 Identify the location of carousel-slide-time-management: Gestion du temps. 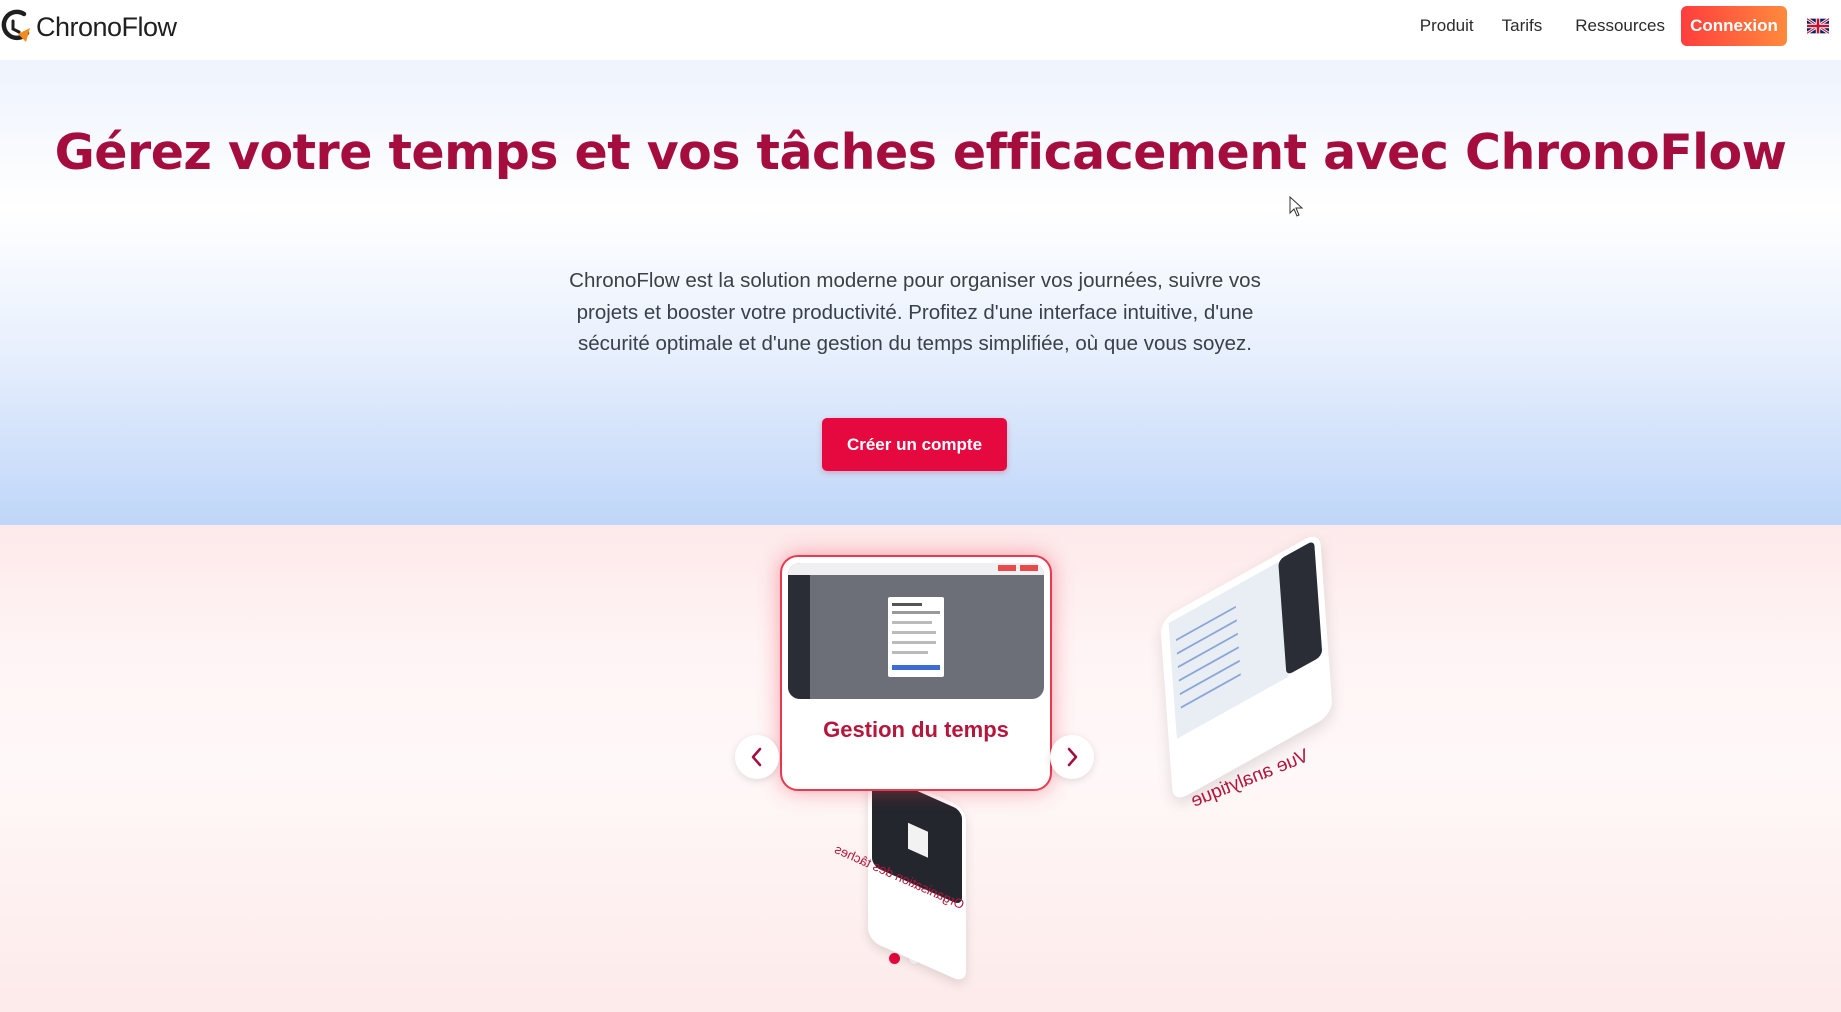
(916, 673).